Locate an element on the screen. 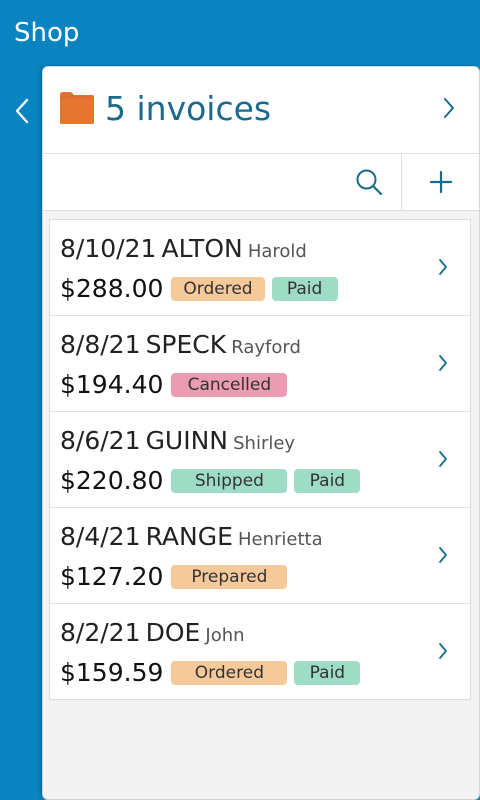 The image size is (480, 800). folder-icon is located at coordinates (77, 108).